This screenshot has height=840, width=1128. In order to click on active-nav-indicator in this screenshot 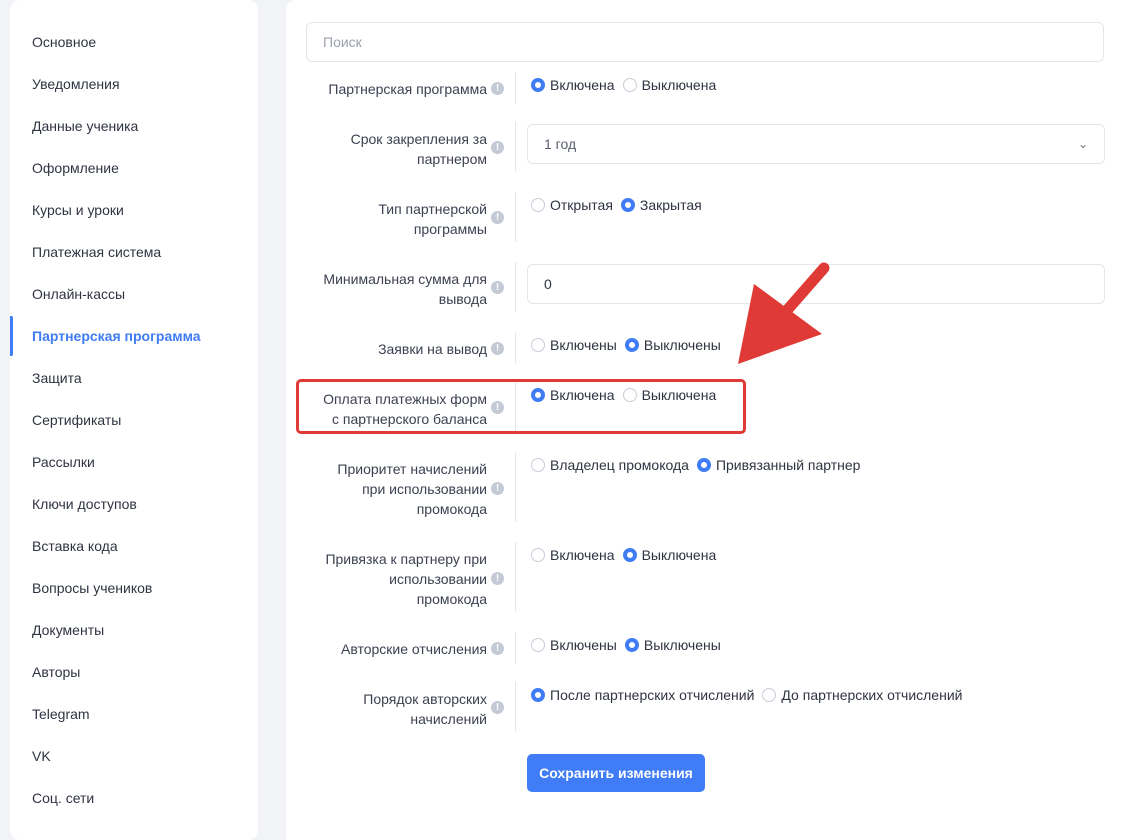, I will do `click(11, 336)`.